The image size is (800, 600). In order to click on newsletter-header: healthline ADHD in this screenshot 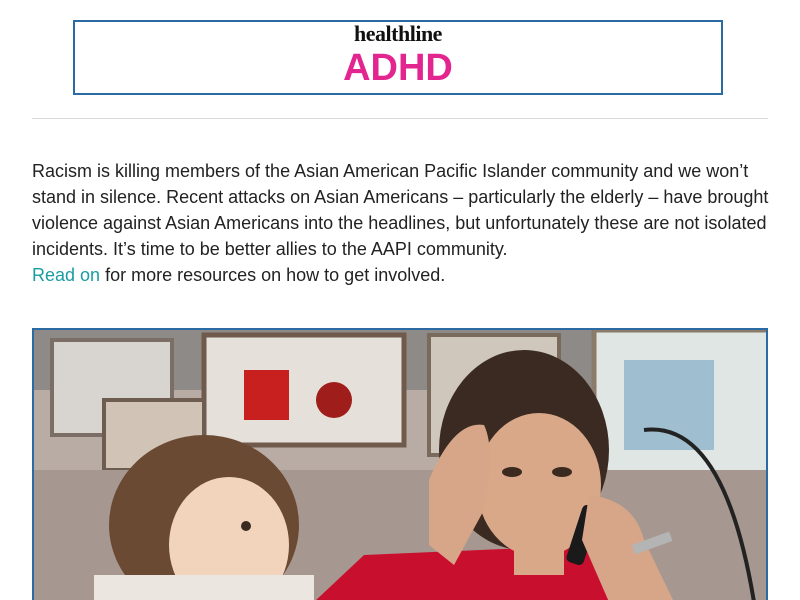, I will do `click(398, 57)`.